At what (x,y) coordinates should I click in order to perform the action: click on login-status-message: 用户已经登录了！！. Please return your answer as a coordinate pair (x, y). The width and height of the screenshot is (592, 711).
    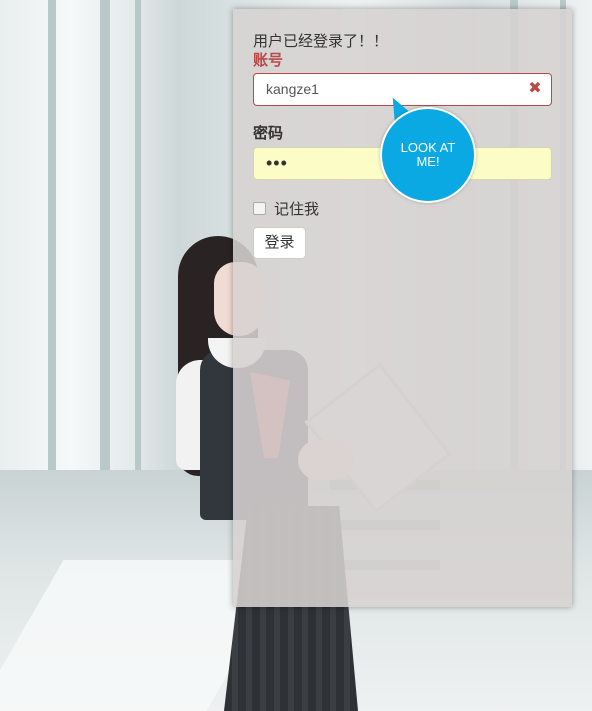
    Looking at the image, I should click on (321, 41).